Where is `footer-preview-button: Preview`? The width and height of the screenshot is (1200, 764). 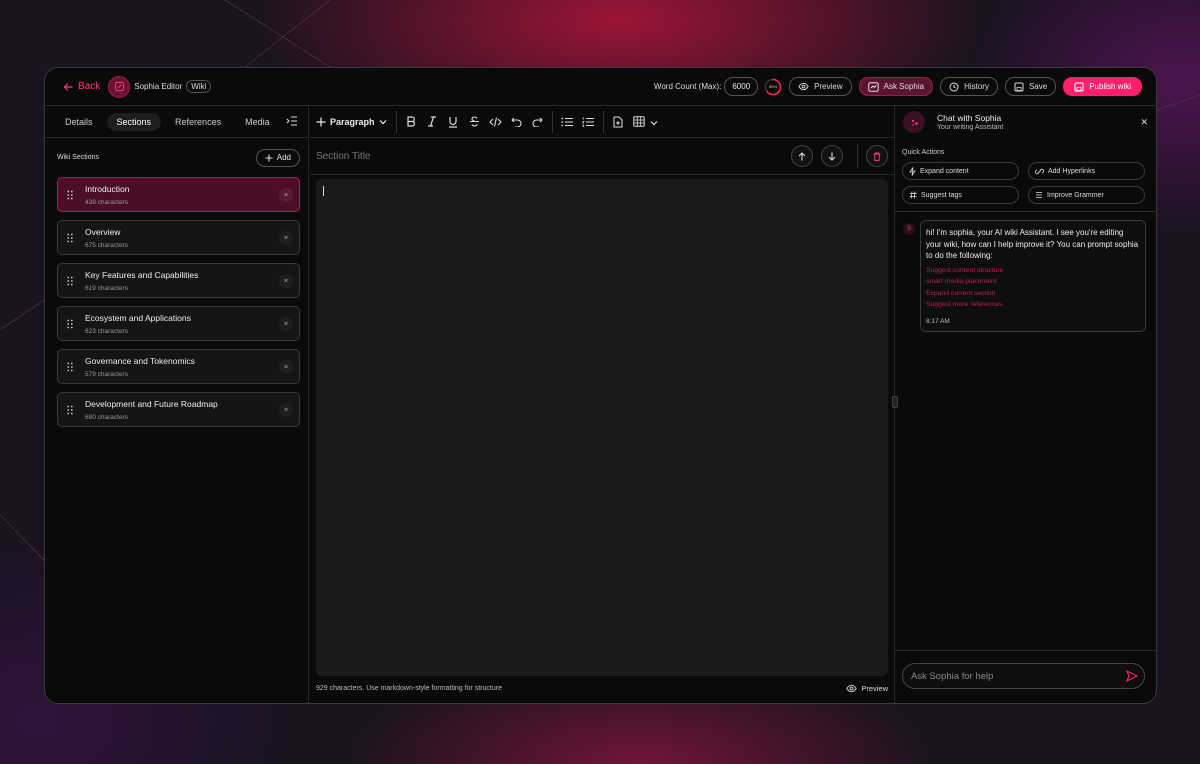 footer-preview-button: Preview is located at coordinates (867, 688).